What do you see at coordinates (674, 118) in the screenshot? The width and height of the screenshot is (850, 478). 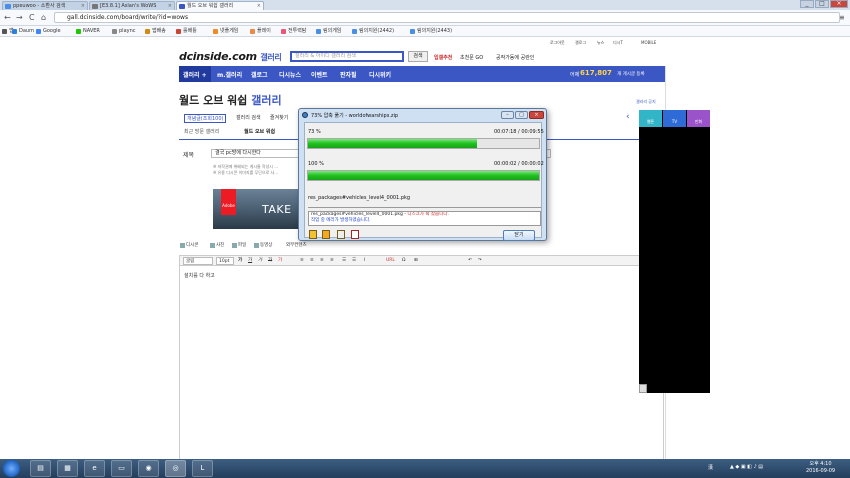 I see `tv-button: TV` at bounding box center [674, 118].